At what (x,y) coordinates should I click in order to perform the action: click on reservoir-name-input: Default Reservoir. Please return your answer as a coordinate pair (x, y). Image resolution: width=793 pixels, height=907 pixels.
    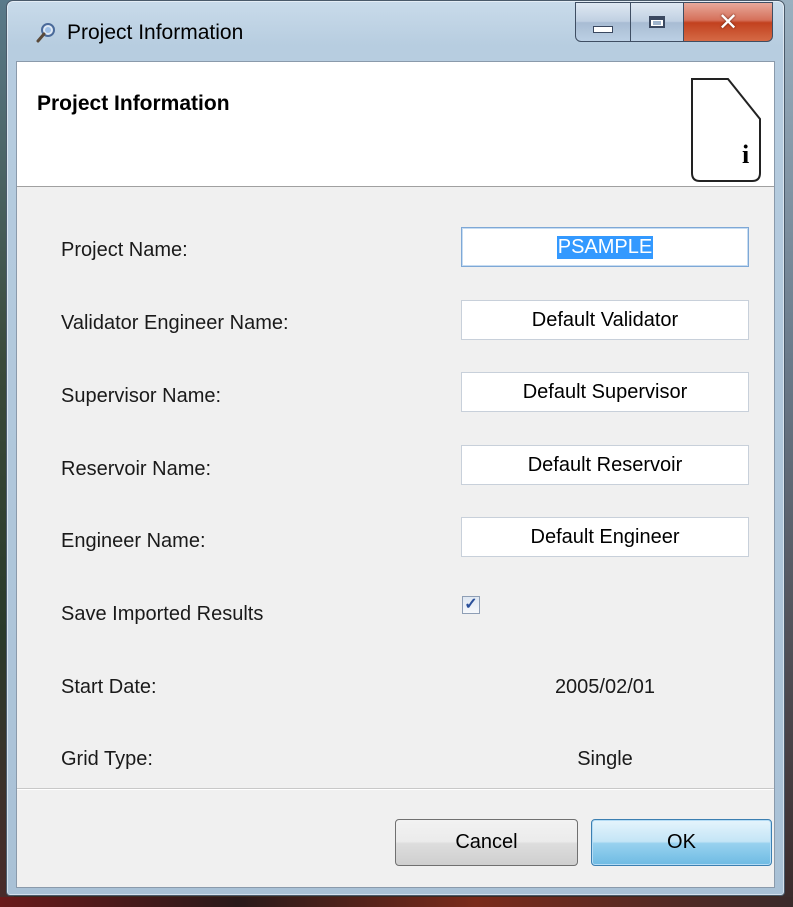
    Looking at the image, I should click on (605, 465).